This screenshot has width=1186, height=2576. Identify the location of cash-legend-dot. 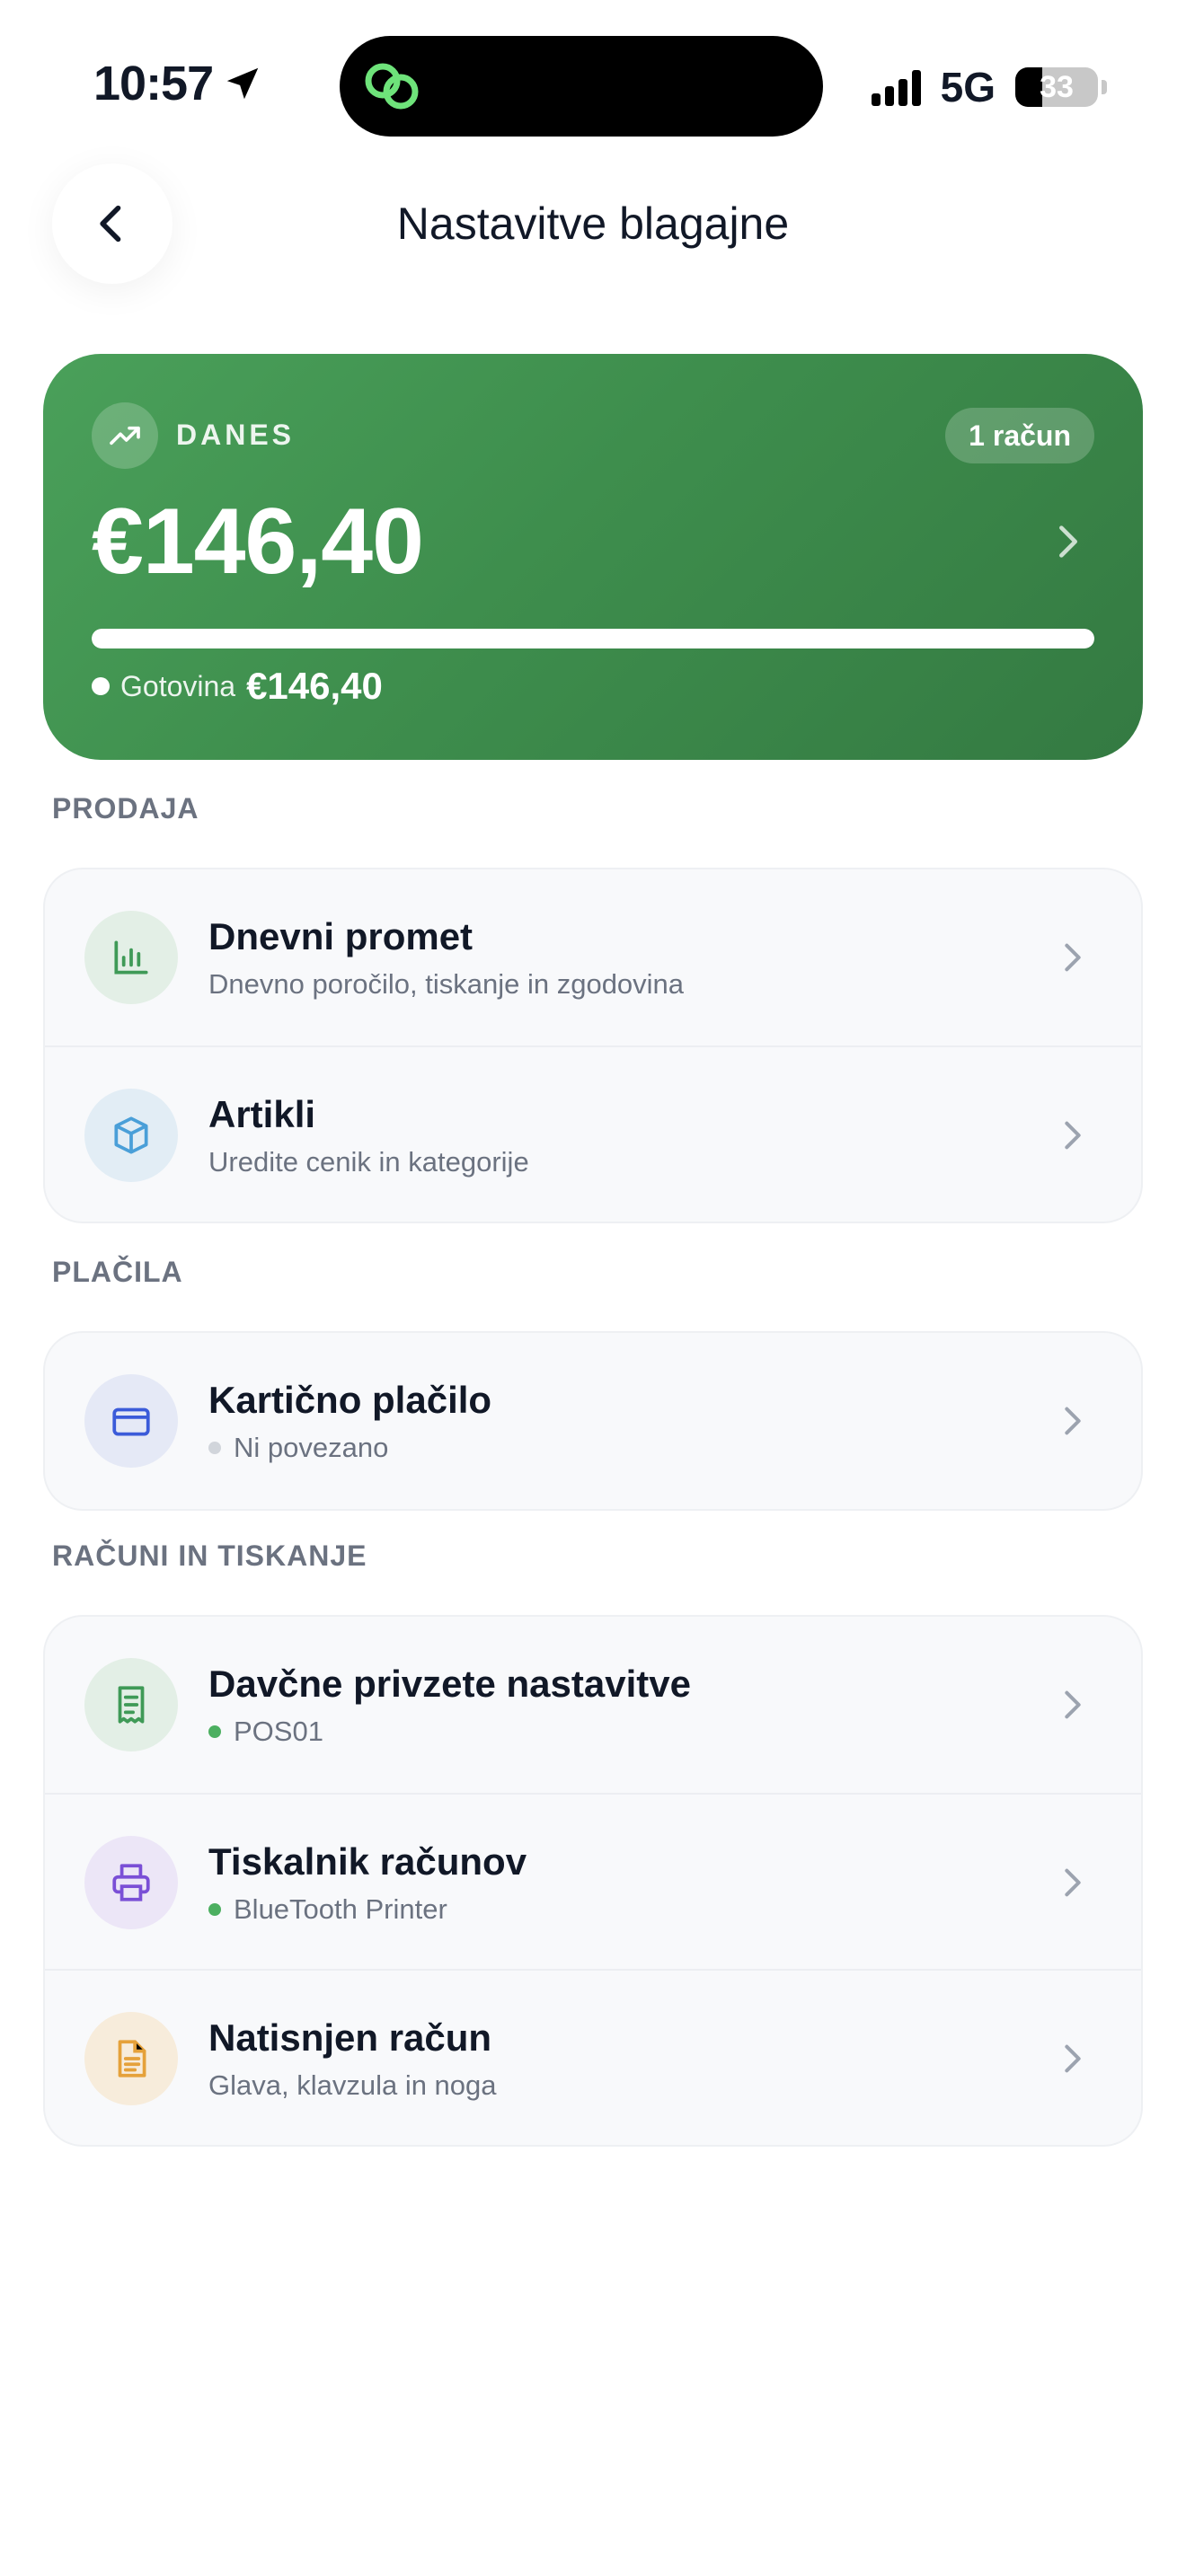
(101, 686).